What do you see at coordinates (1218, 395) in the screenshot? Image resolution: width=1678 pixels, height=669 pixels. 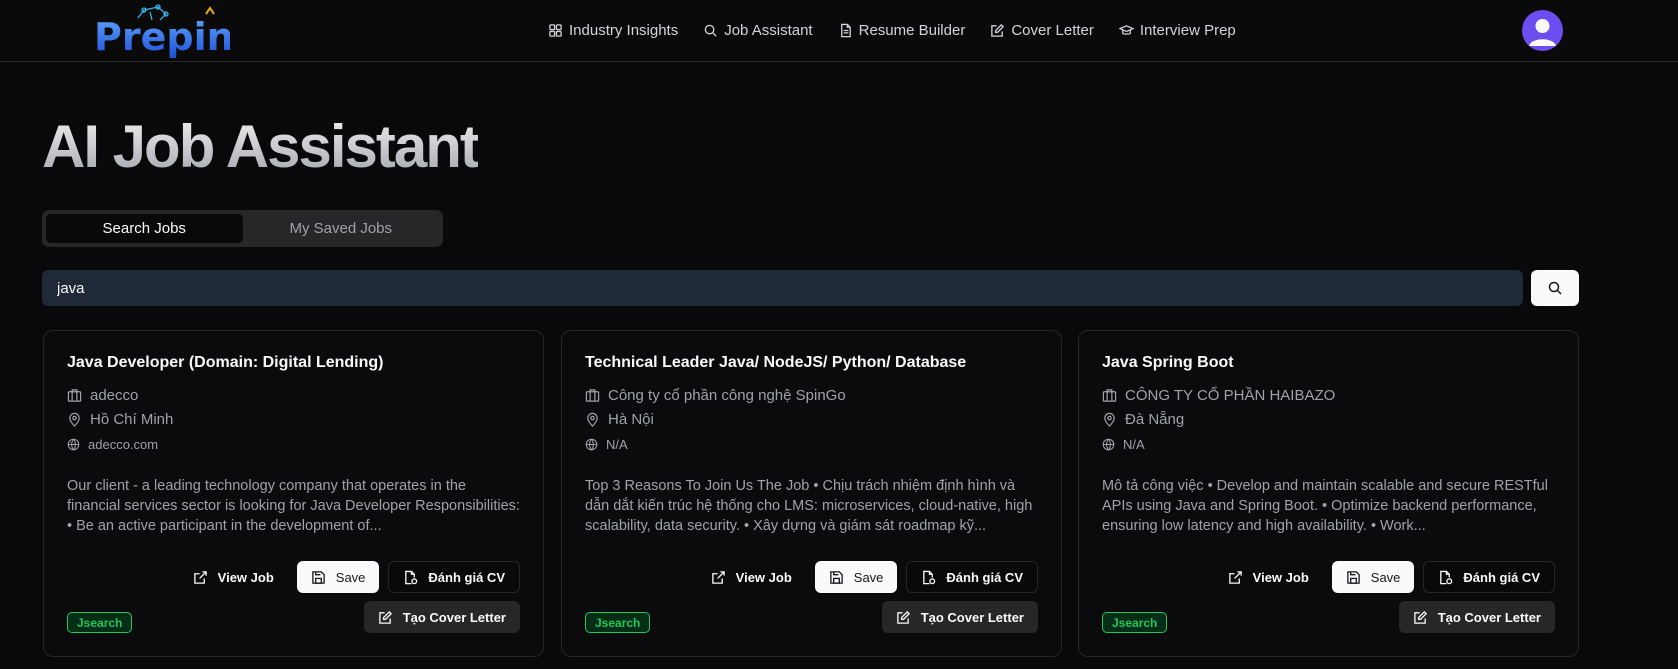 I see `job-company: CÔNG TY CỔ PHẦN HAIBAZO` at bounding box center [1218, 395].